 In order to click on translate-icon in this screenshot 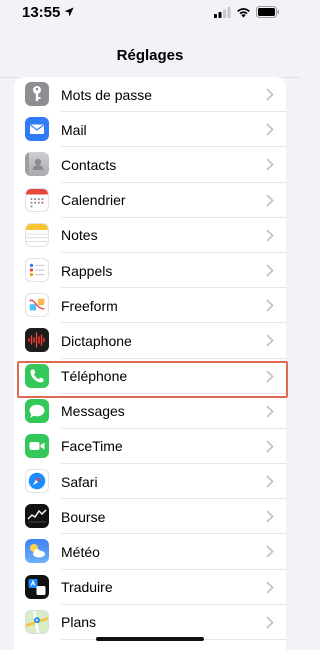, I will do `click(37, 586)`.